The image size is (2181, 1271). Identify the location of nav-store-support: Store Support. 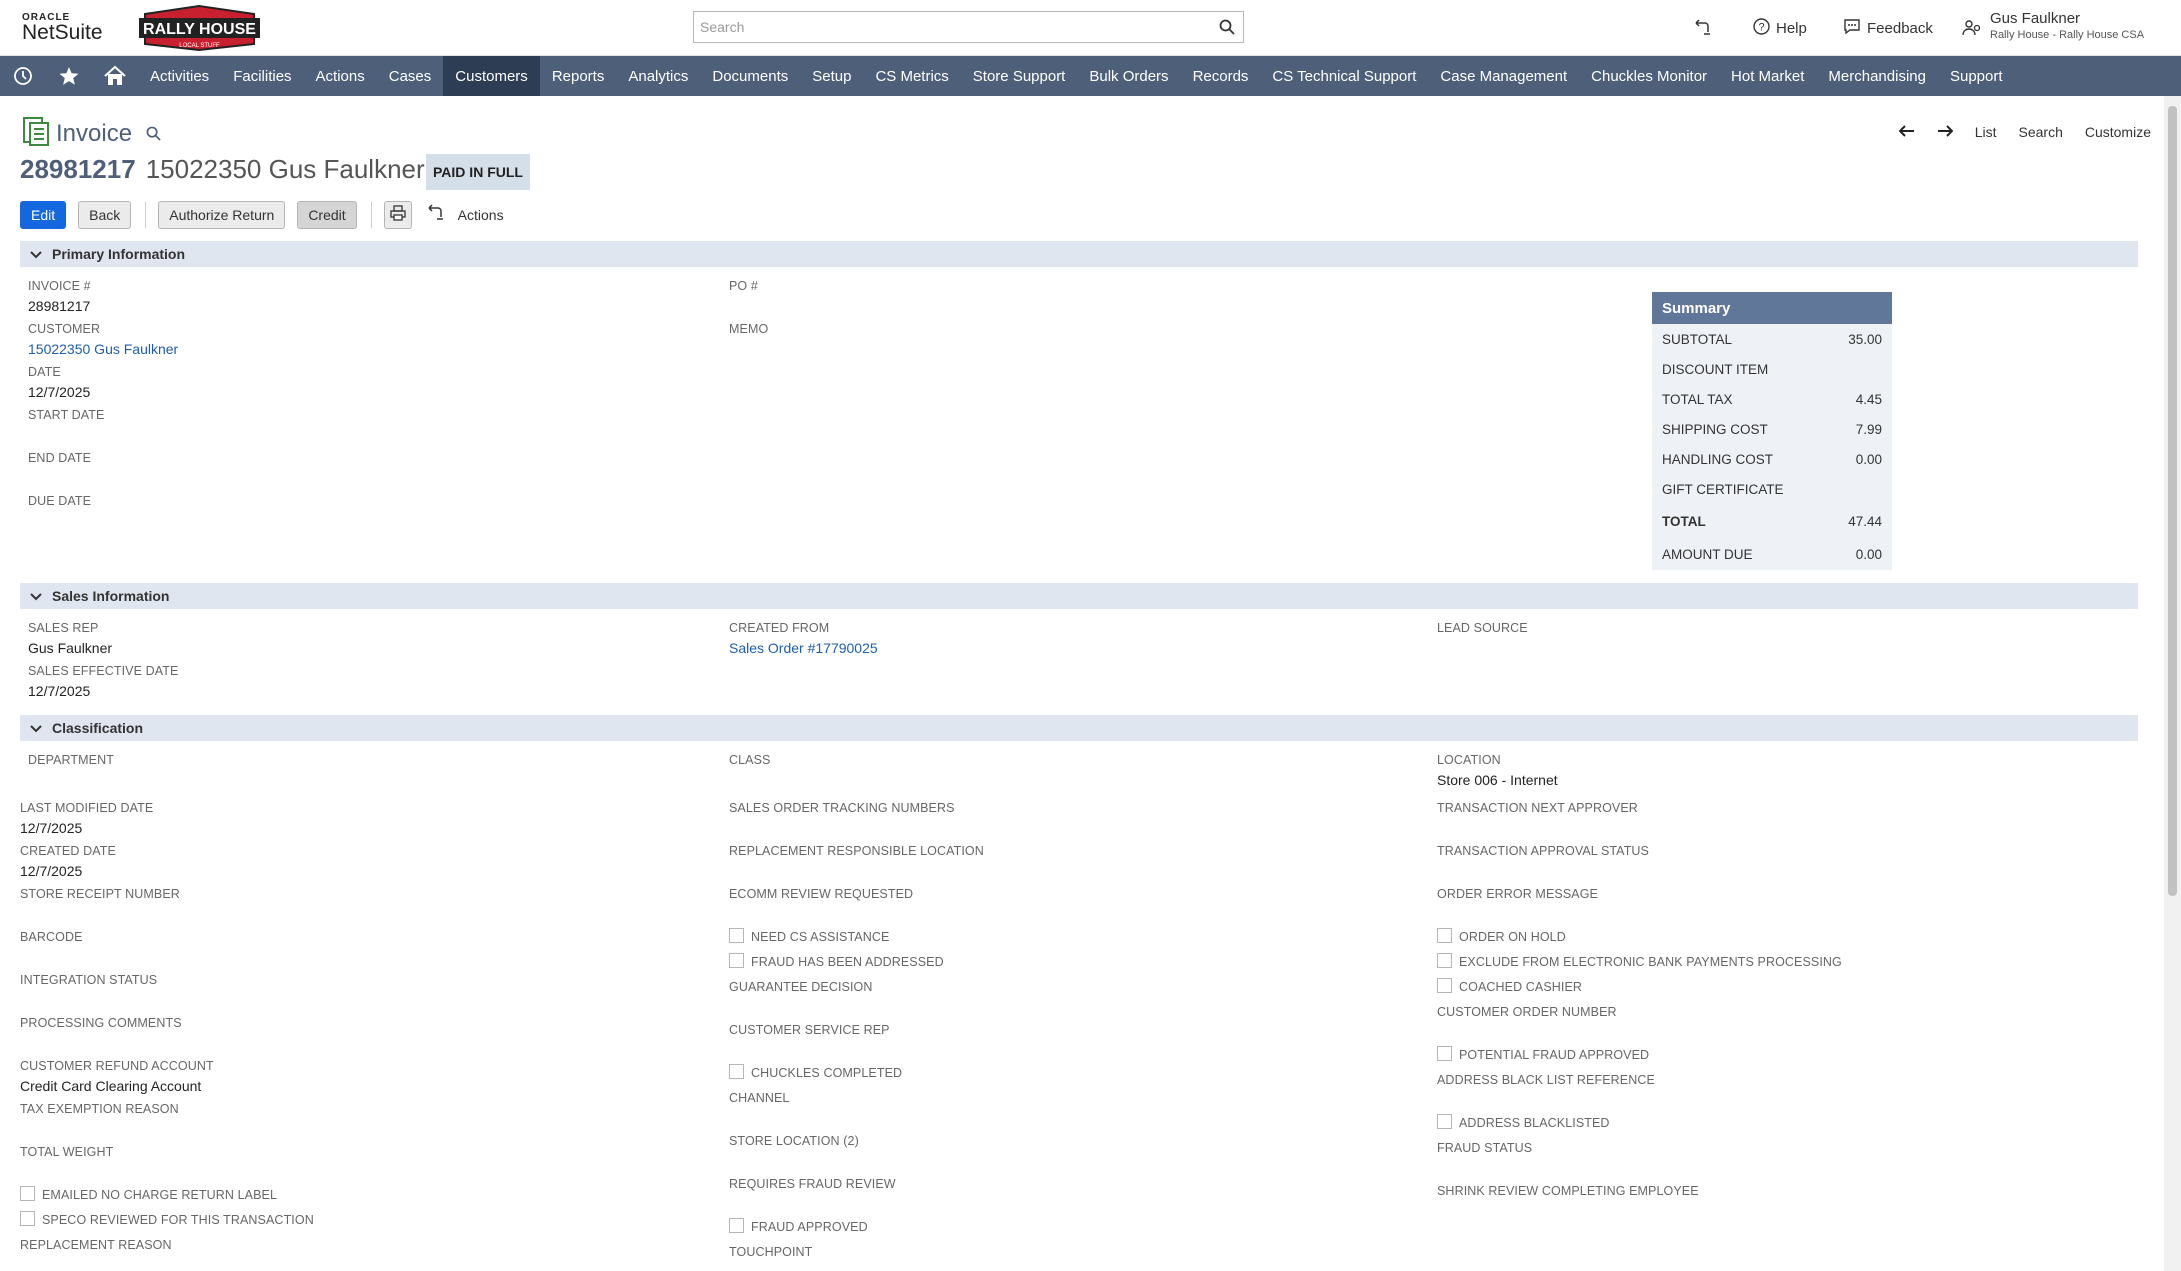
(1019, 76).